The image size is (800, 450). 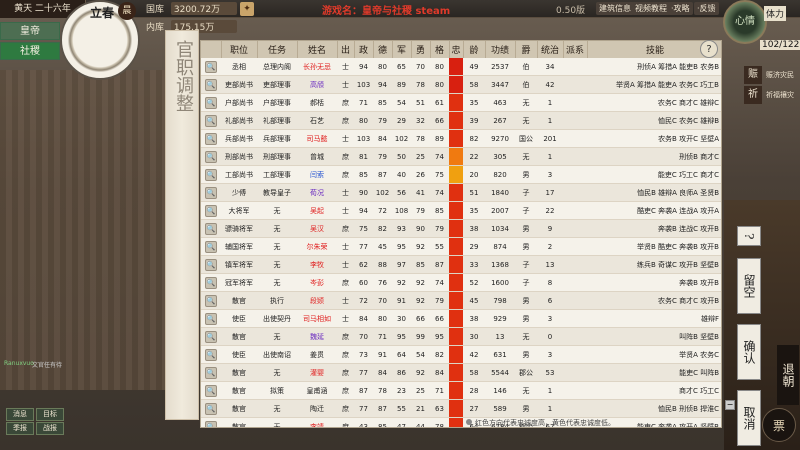 I want to click on table-row: 🔍 使臣 出使南诏 姜贯庶 73 91 64 54 82 42 631 男 3 举贤A 农务C, so click(x=461, y=354).